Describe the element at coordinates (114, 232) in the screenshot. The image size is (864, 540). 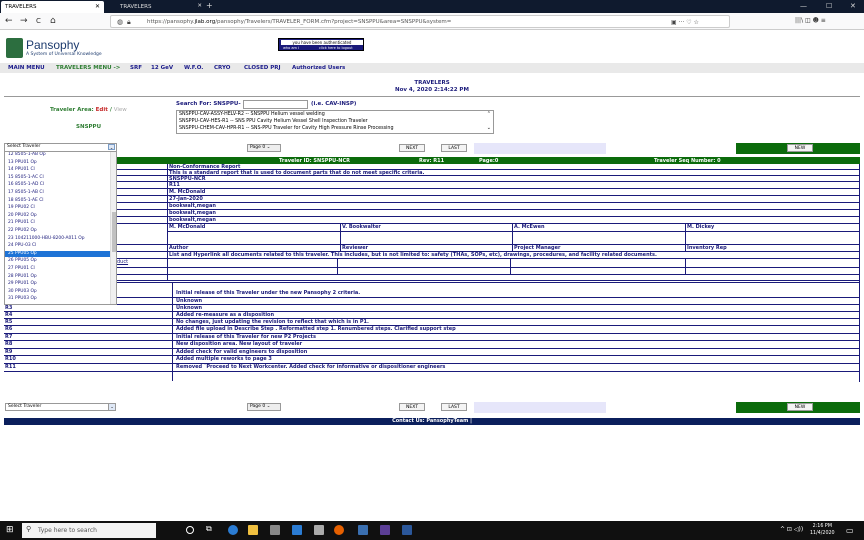
I see `scrollbar-thumb` at that location.